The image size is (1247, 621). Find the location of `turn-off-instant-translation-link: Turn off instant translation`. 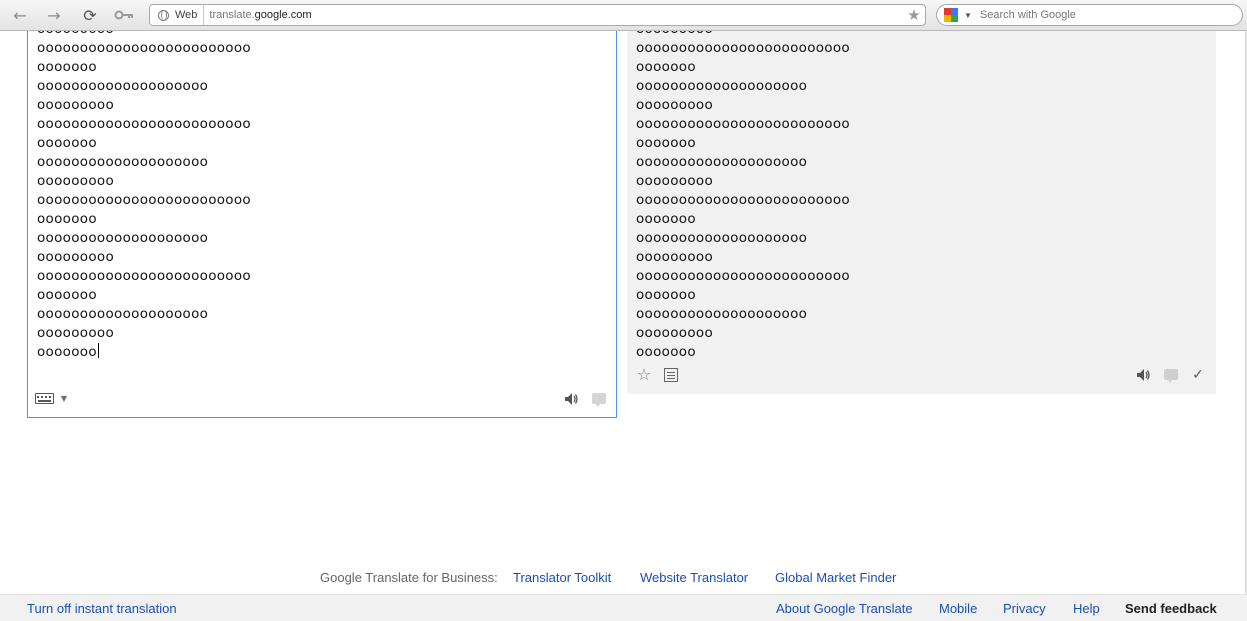

turn-off-instant-translation-link: Turn off instant translation is located at coordinates (102, 608).